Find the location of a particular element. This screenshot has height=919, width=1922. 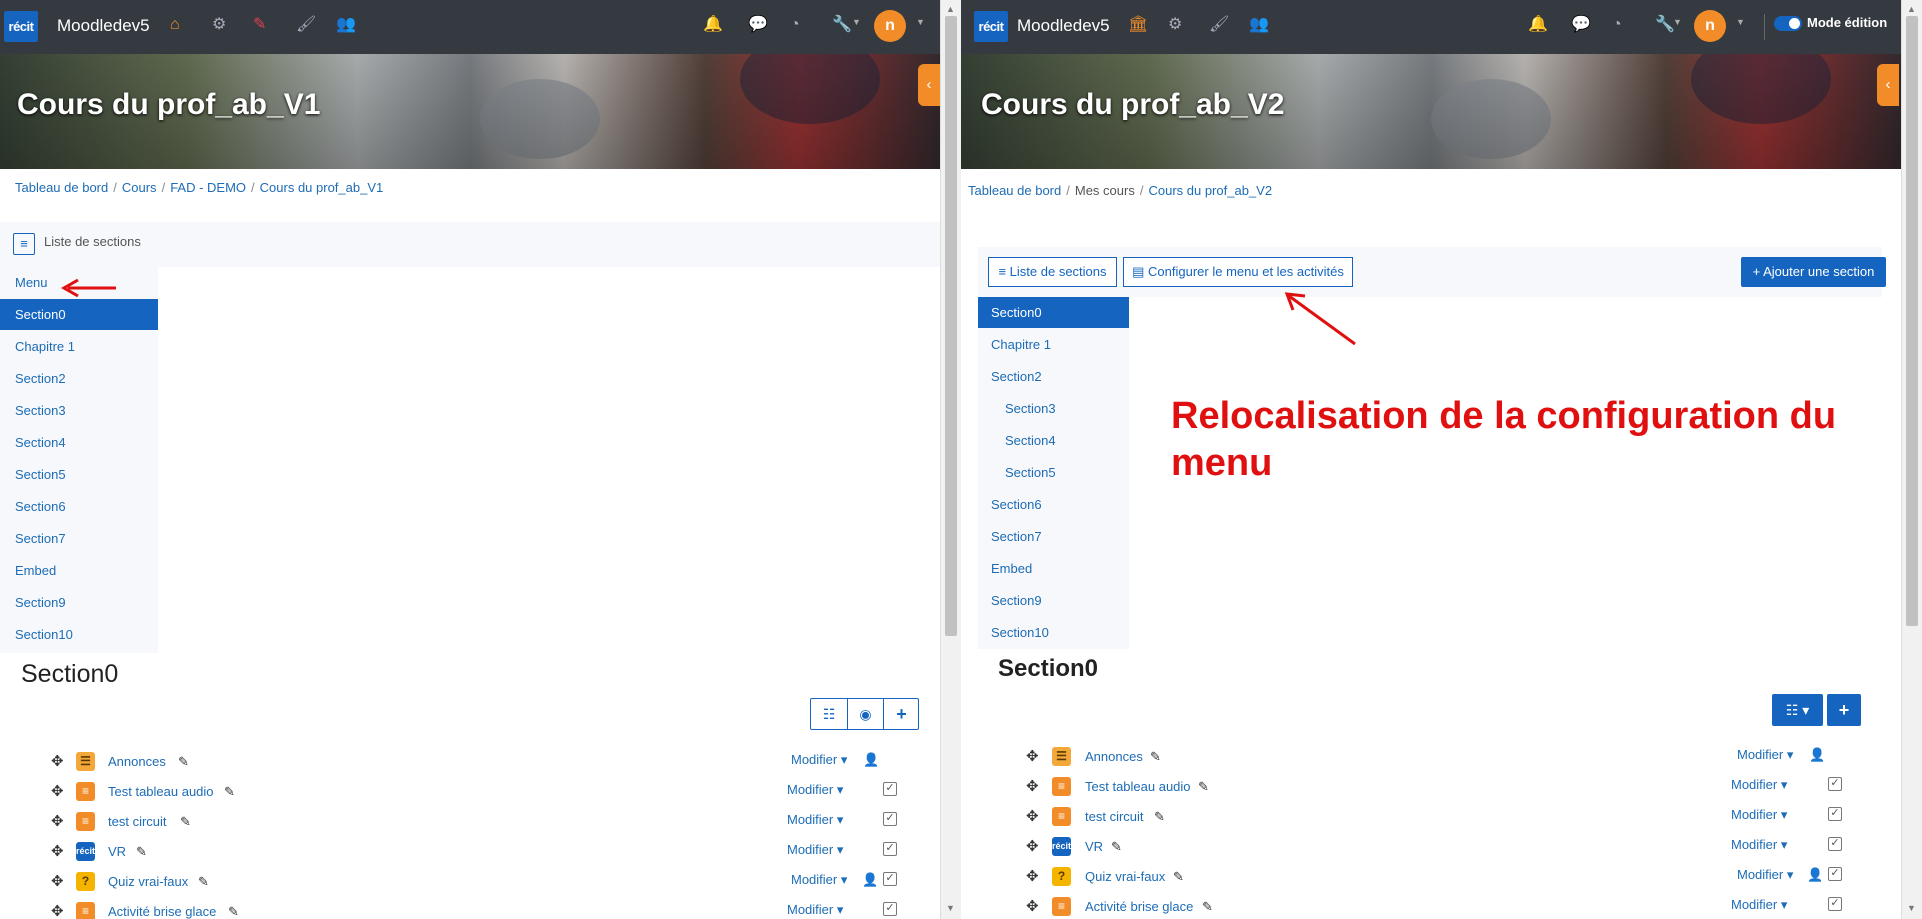

right-scrollbar: ▲ ▼ is located at coordinates (1911, 459).